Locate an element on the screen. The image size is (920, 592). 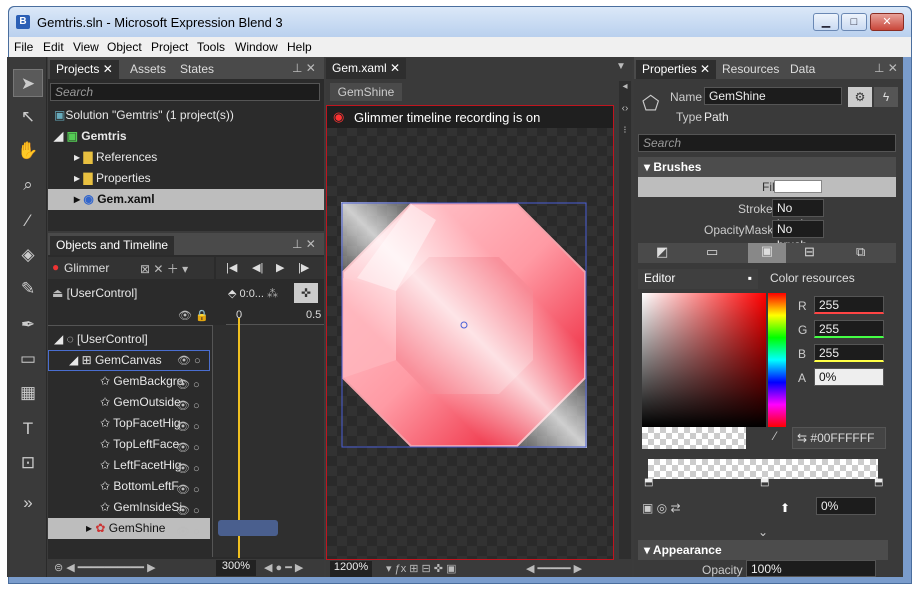
gem-xaml-node: ▸ ◉ Gem.xaml is located at coordinates (186, 199).